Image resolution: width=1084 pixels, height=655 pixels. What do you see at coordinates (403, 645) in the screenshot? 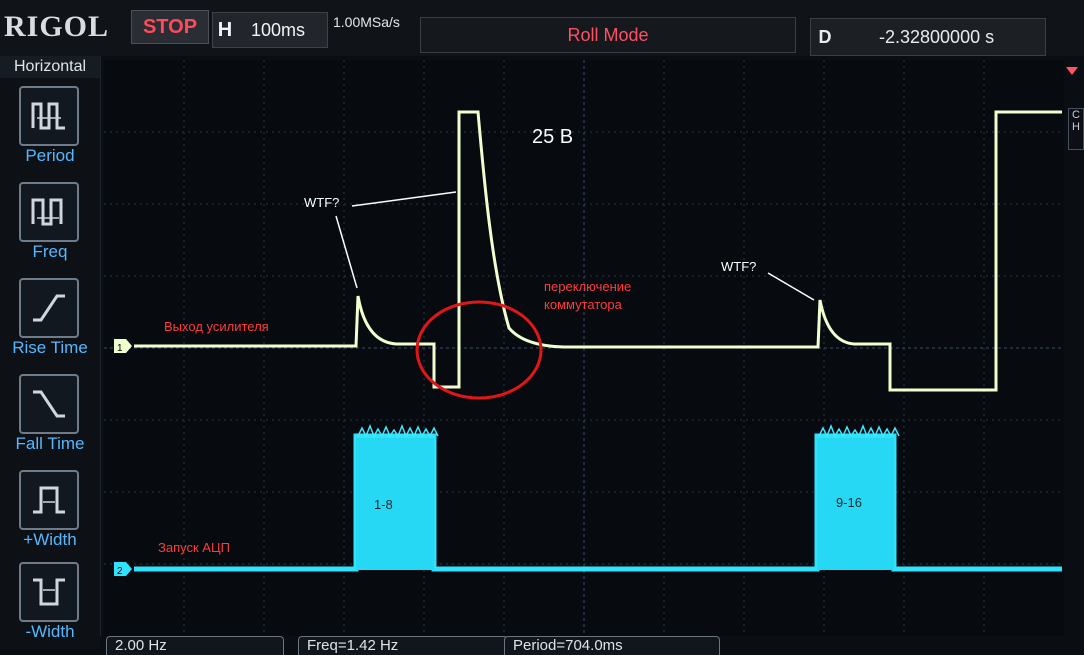
I see `measurement-item-2: Freq=1.42 Hz` at bounding box center [403, 645].